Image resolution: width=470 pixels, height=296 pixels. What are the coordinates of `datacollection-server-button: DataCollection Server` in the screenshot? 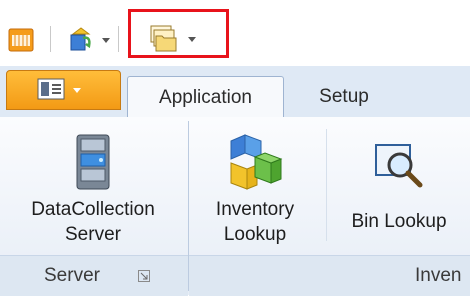 It's located at (93, 186).